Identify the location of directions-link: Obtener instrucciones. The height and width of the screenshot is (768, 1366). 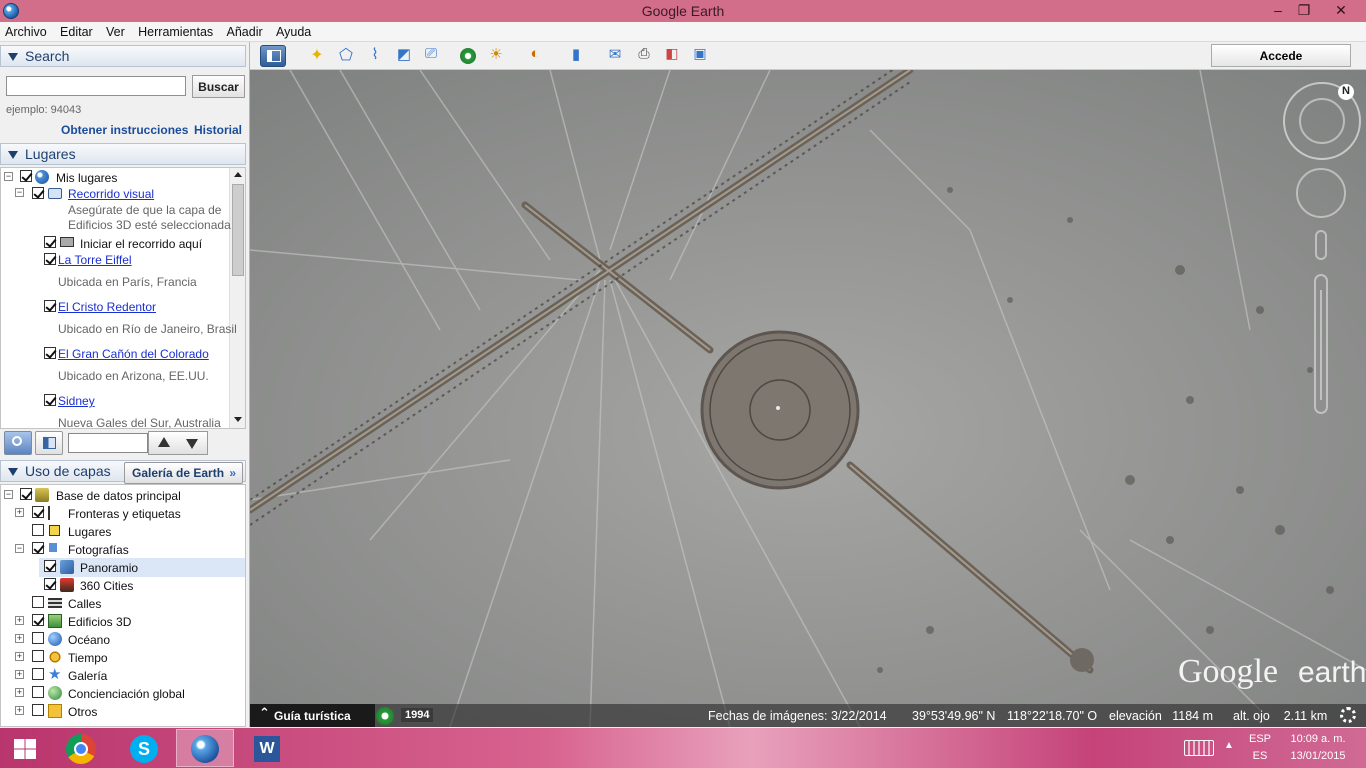
(124, 130).